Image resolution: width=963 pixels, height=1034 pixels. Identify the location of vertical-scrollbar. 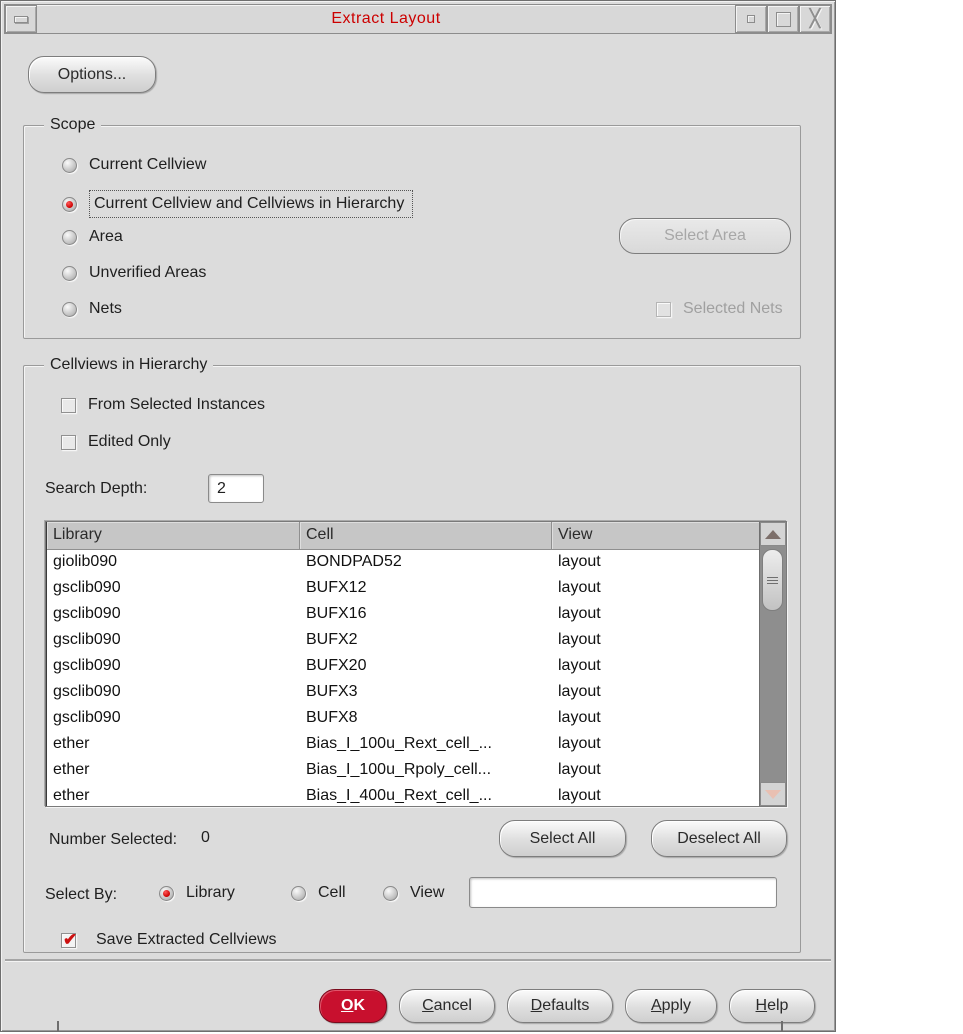
(772, 664).